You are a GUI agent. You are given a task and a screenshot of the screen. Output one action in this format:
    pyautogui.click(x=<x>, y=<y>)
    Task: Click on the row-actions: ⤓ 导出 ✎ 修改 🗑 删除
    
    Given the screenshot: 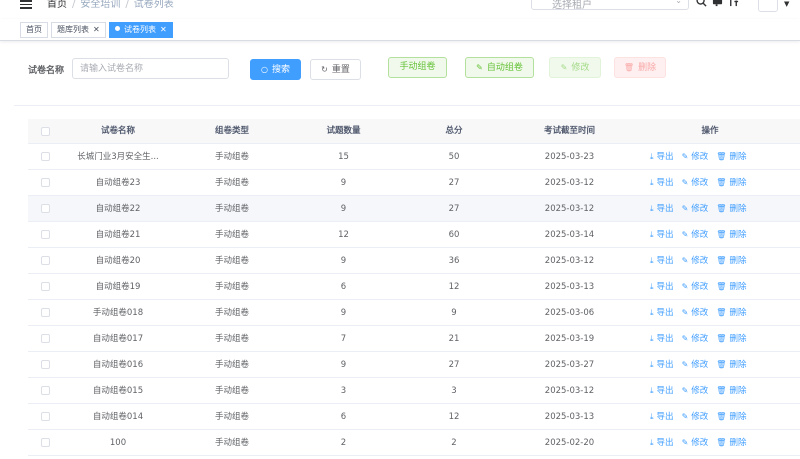 What is the action you would take?
    pyautogui.click(x=702, y=339)
    